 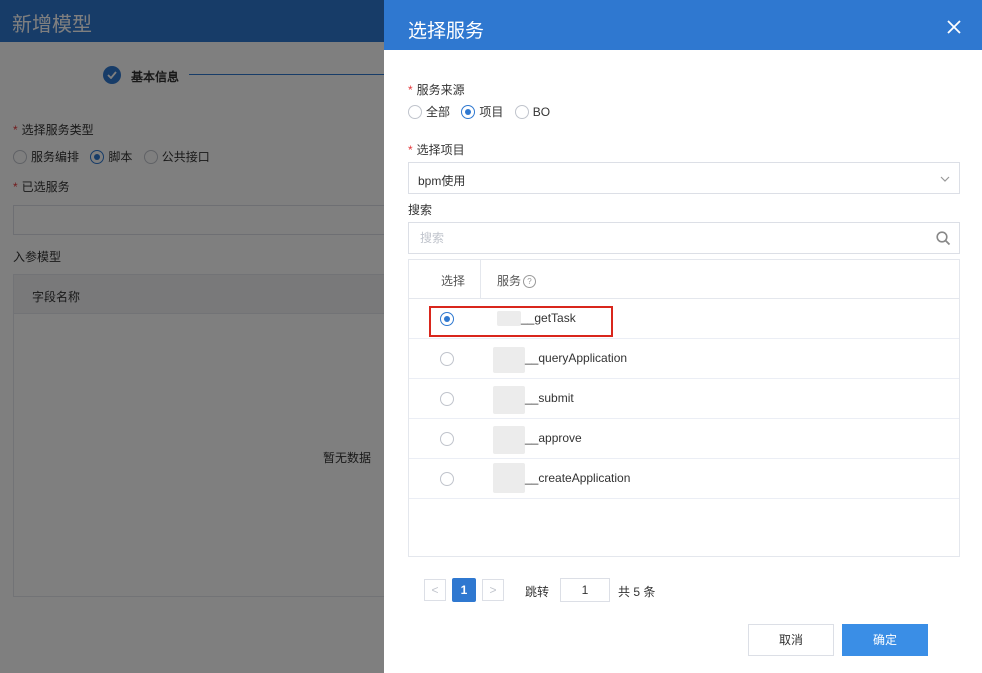 I want to click on column-select: 选择, so click(x=453, y=281).